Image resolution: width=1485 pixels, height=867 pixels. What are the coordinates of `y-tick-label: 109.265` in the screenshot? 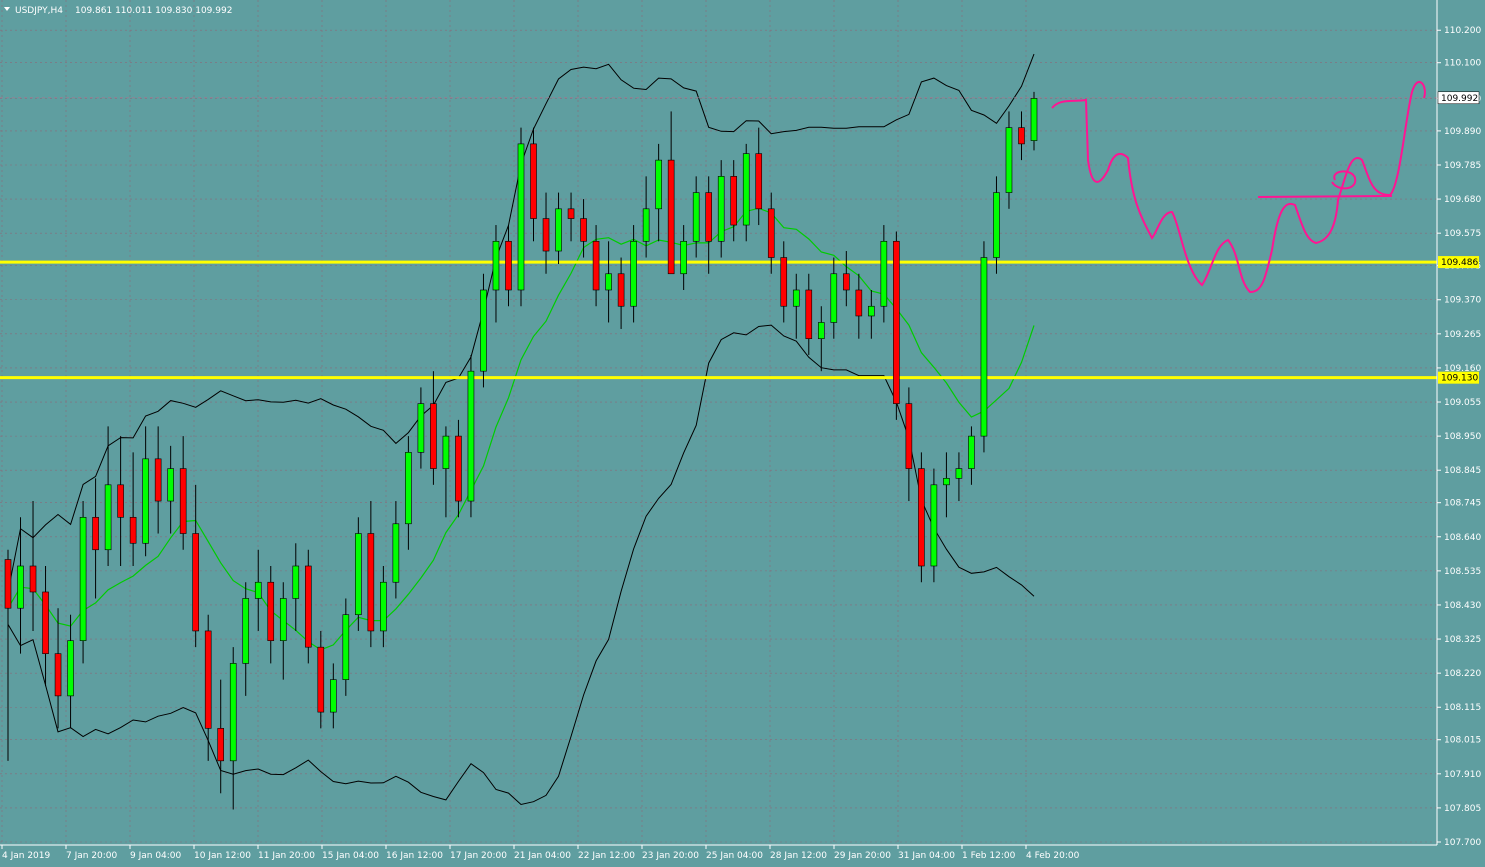 It's located at (1462, 335).